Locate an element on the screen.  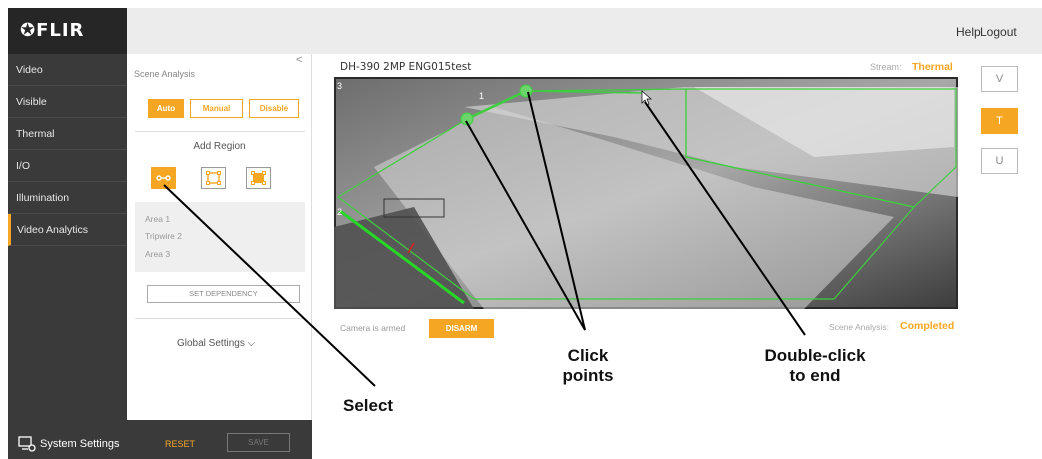
full-area-tool-button is located at coordinates (258, 178).